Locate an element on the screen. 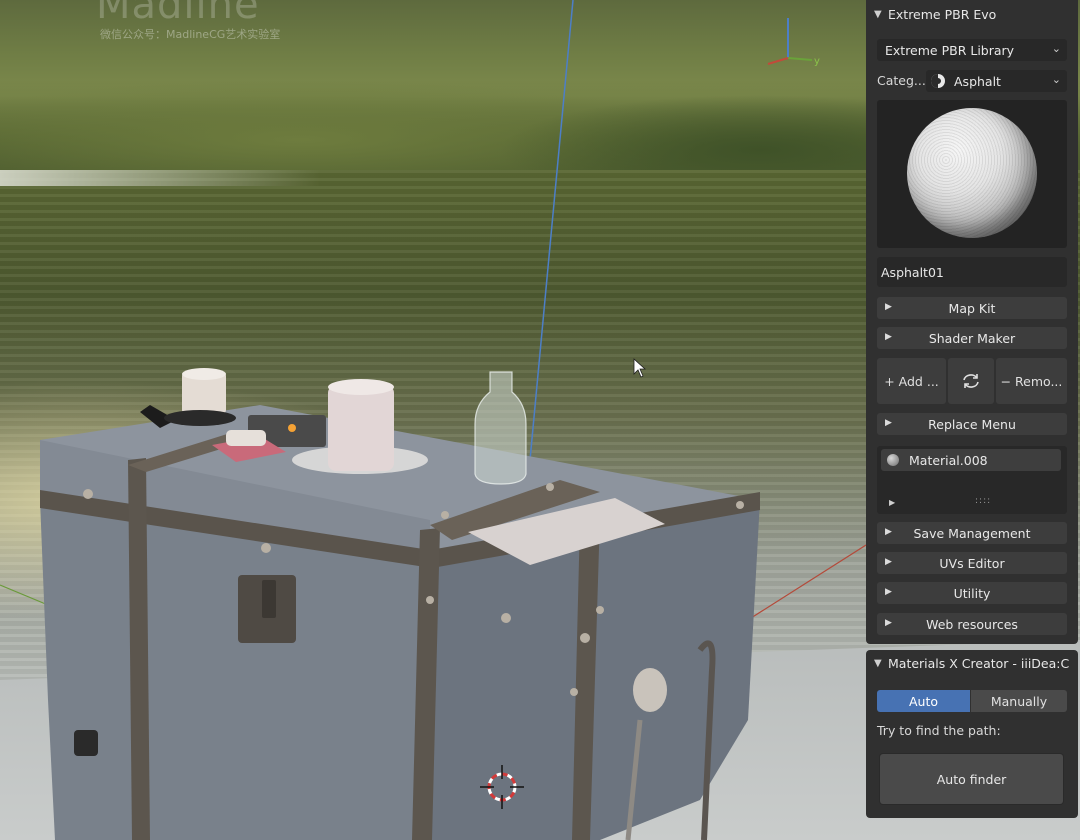 The height and width of the screenshot is (840, 1080). web-resources-label: Web resources is located at coordinates (972, 624).